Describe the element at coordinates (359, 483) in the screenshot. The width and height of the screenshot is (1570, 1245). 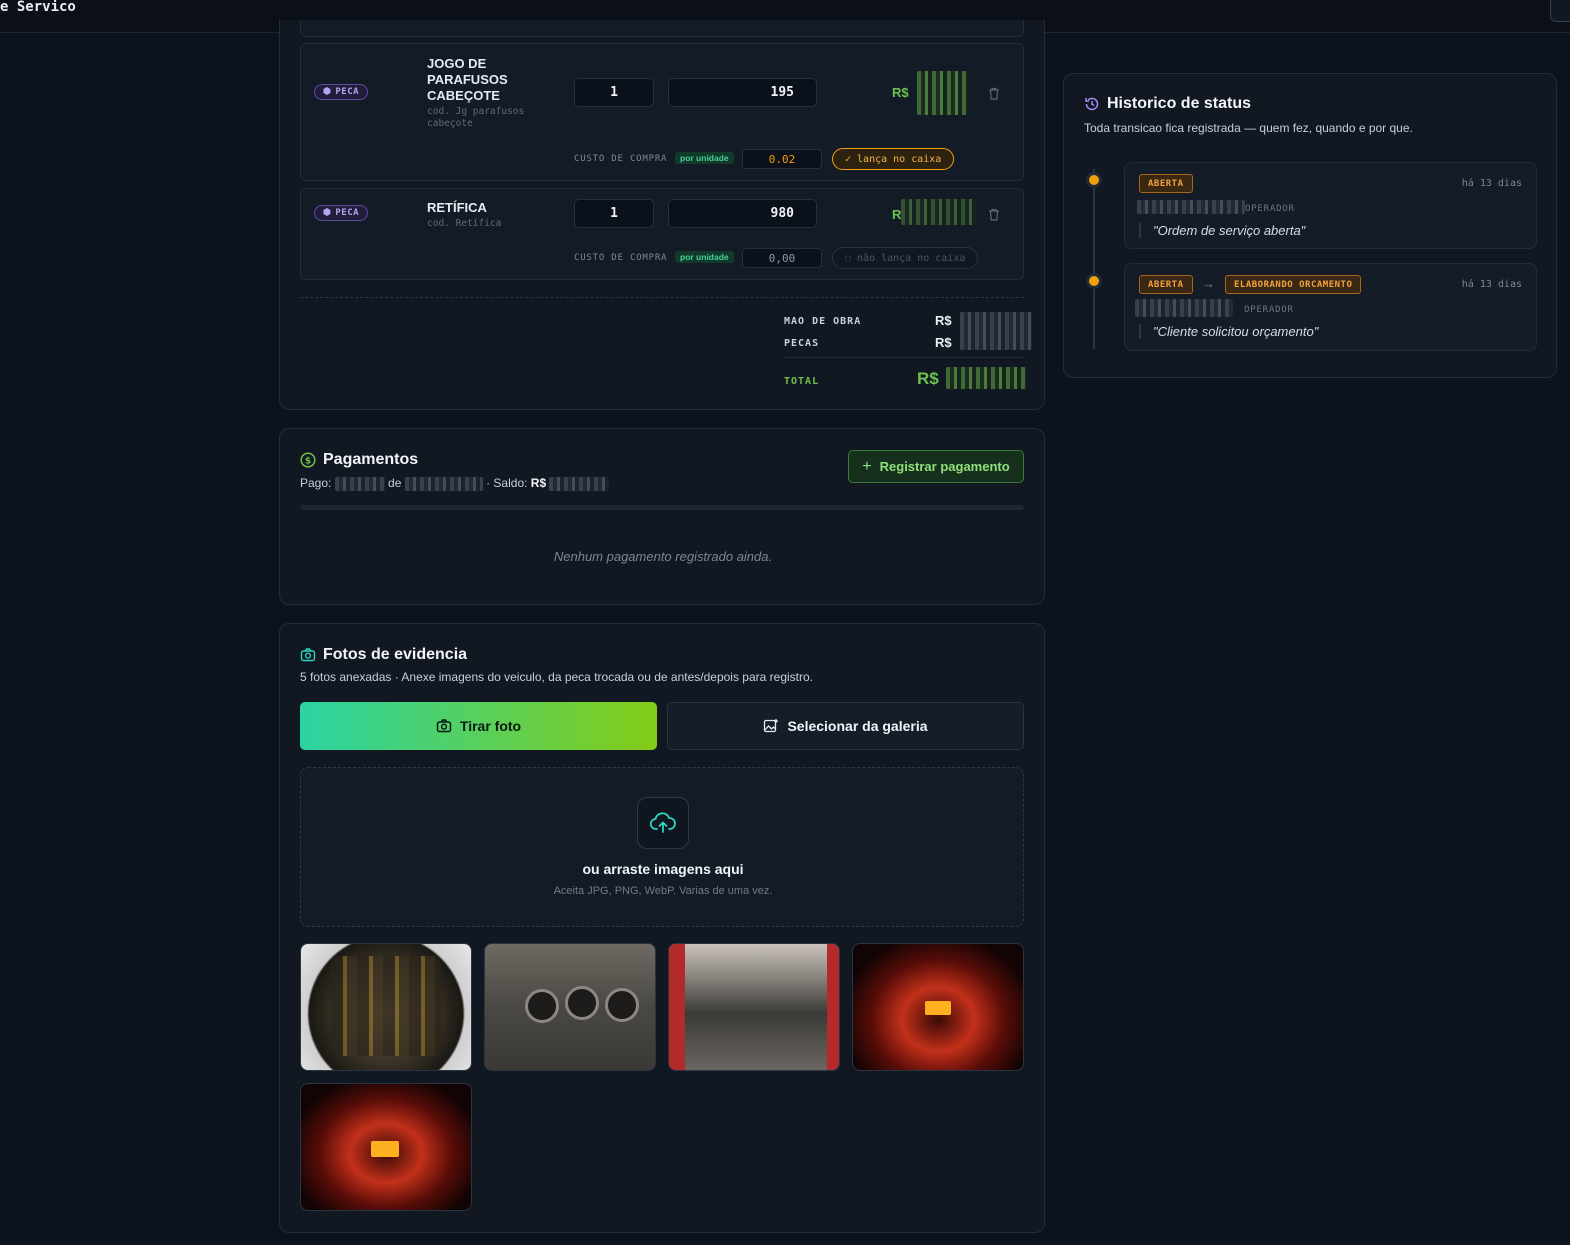
I see `pago-value` at that location.